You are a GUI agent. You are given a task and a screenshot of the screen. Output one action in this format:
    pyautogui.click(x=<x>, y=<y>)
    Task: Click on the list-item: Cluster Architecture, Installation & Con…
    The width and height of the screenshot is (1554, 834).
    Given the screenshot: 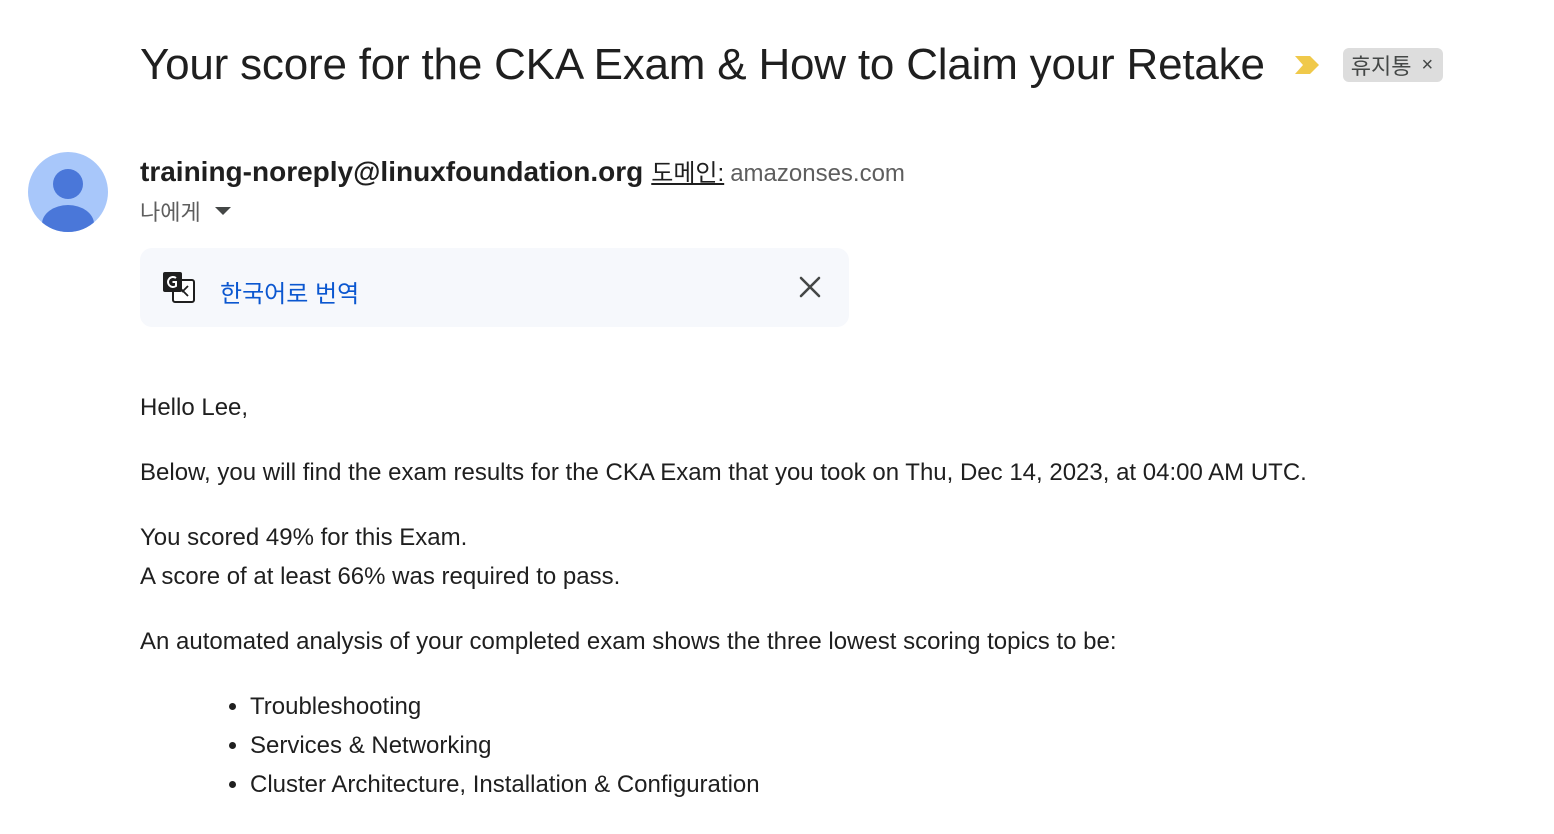 What is the action you would take?
    pyautogui.click(x=778, y=784)
    